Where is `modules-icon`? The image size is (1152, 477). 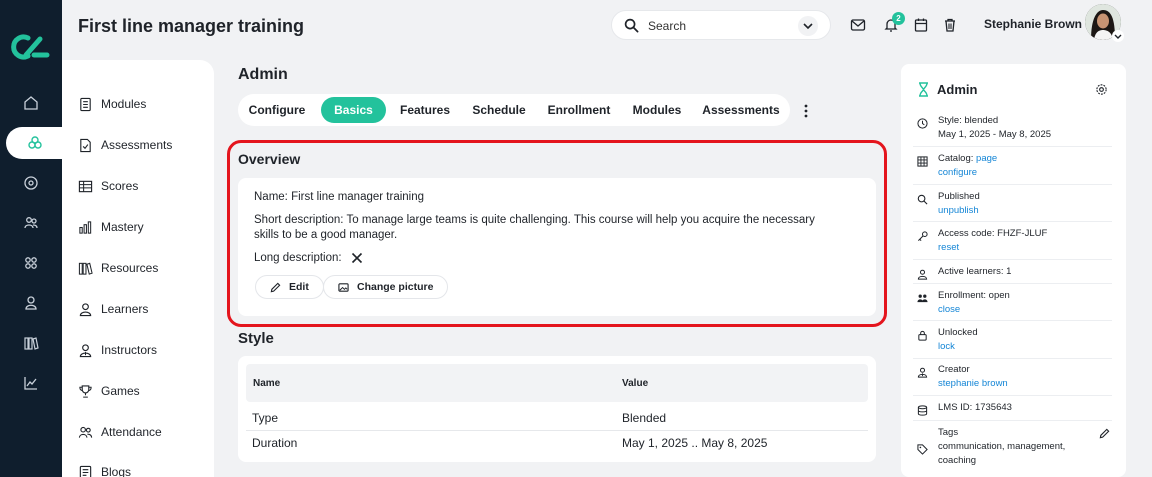
modules-icon is located at coordinates (85, 104).